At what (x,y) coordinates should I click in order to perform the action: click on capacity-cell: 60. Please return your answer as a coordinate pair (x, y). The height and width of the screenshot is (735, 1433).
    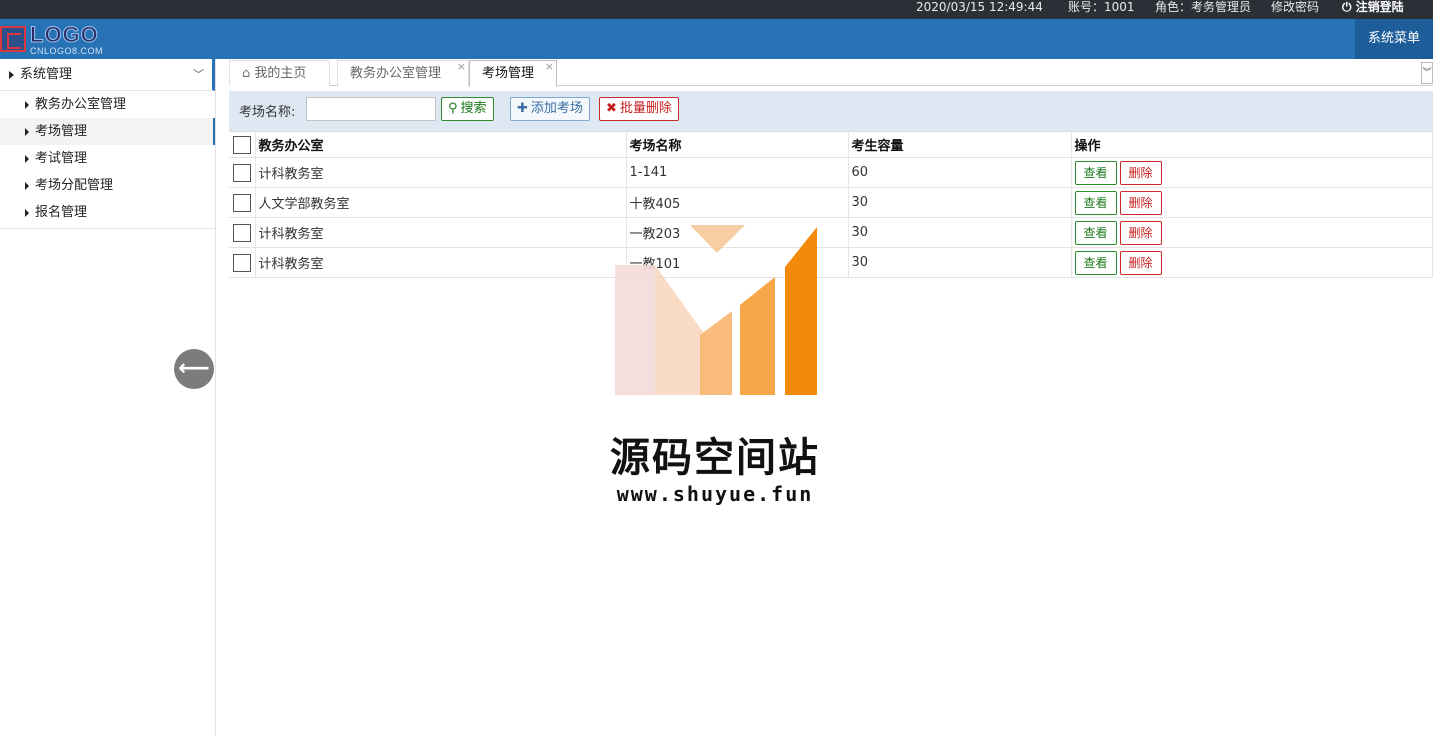
    Looking at the image, I should click on (960, 172).